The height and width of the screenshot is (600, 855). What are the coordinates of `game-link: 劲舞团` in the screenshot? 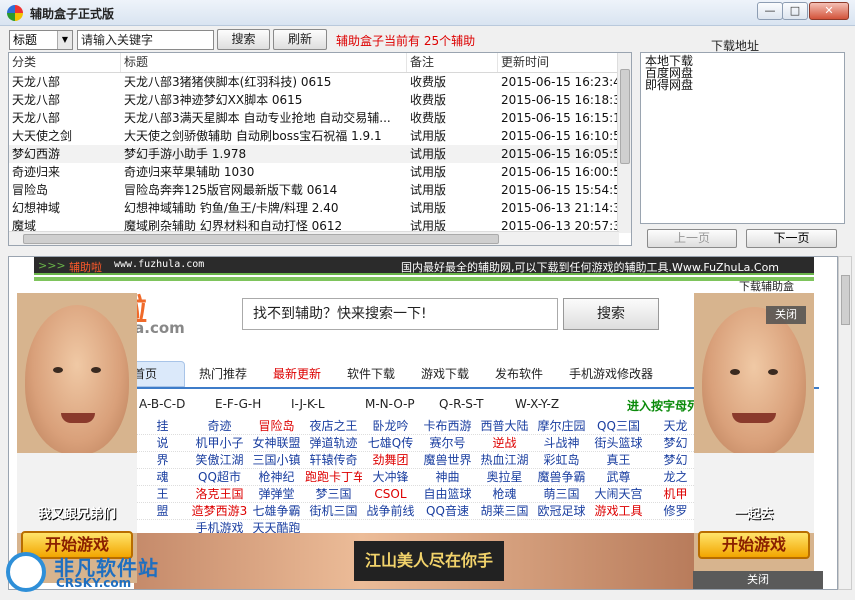 It's located at (390, 460).